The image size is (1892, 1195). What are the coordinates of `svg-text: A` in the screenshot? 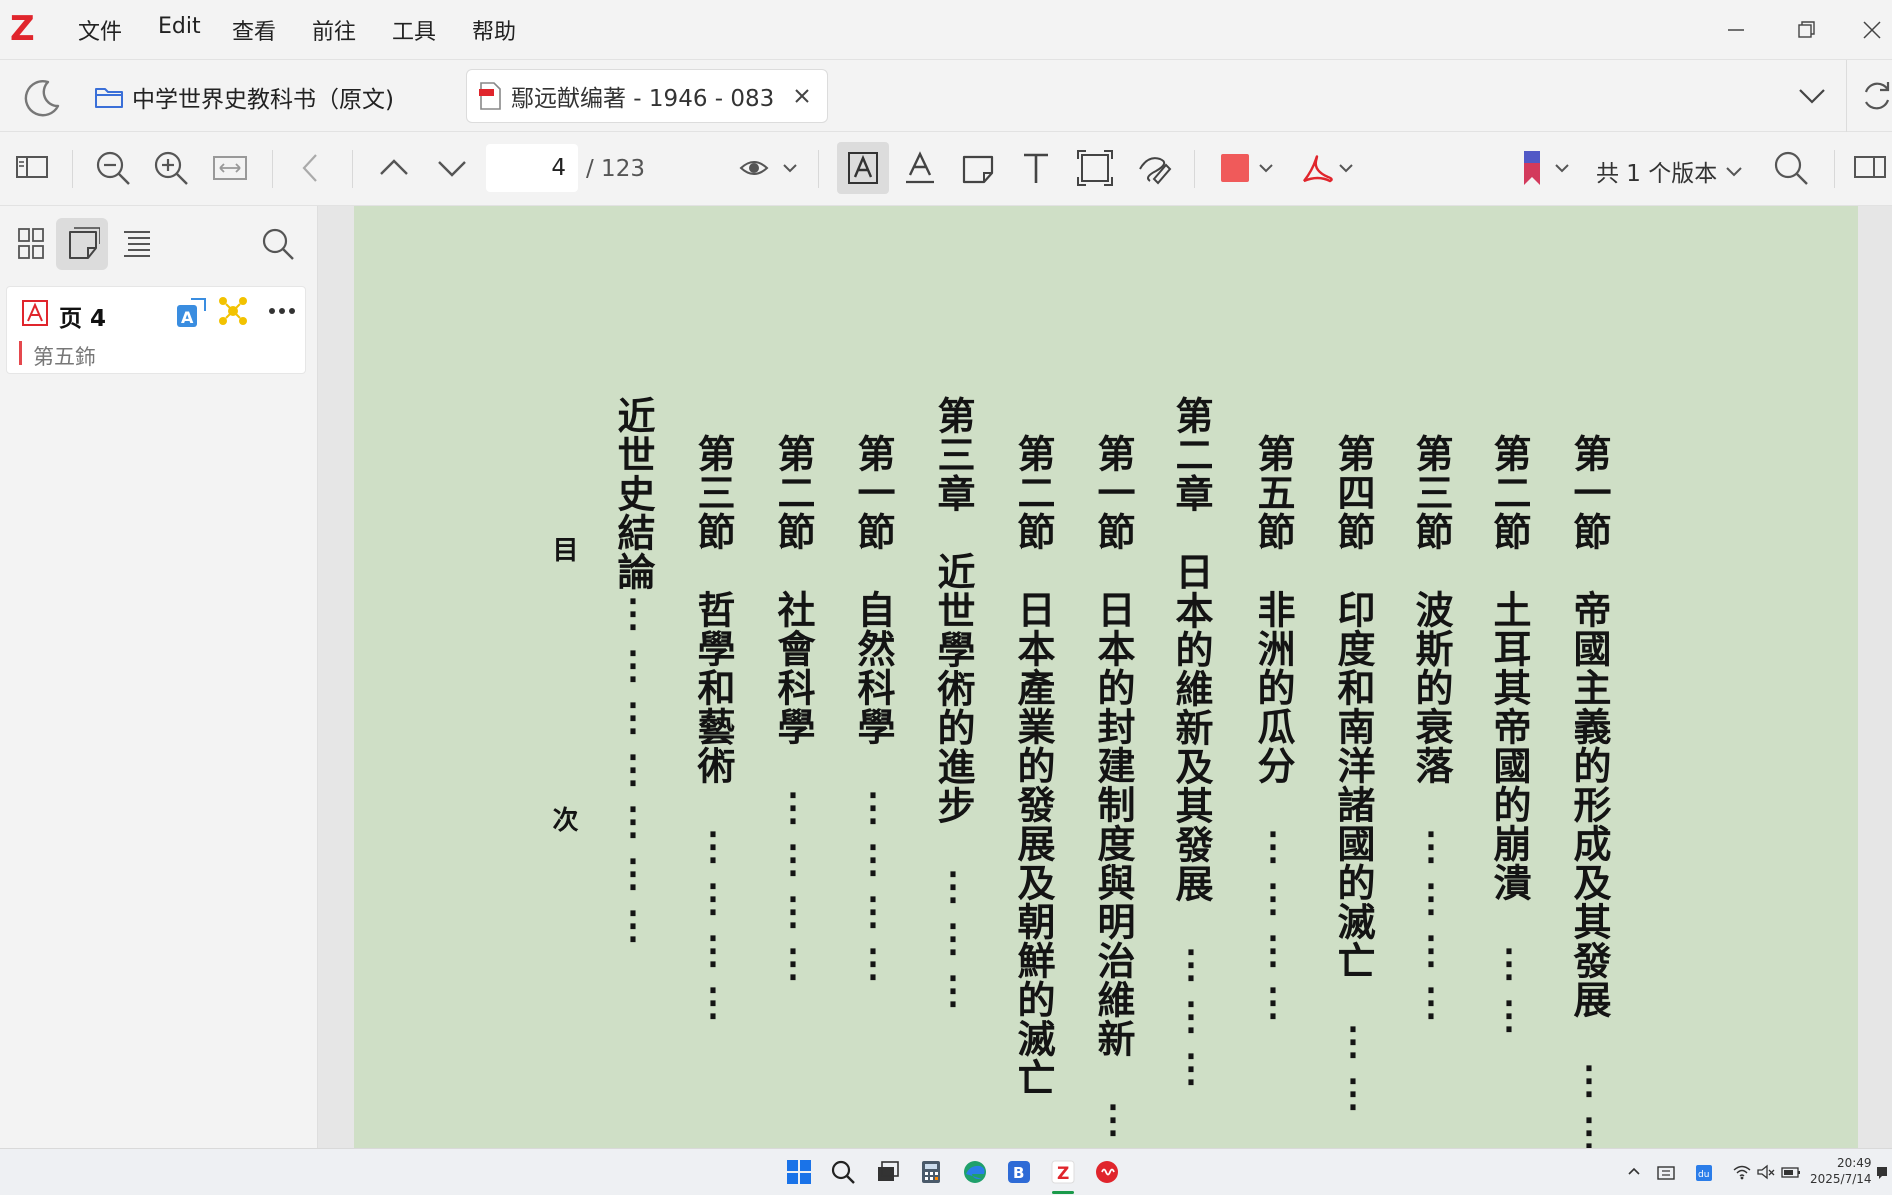 It's located at (187, 317).